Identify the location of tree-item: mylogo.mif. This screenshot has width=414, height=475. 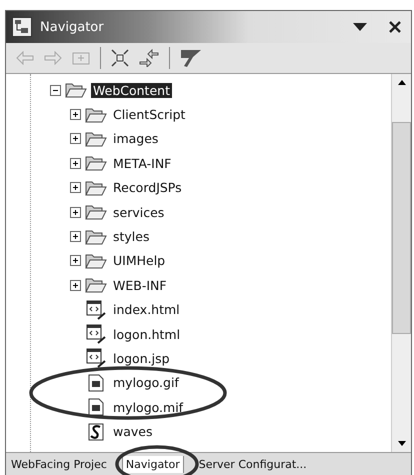
(148, 407).